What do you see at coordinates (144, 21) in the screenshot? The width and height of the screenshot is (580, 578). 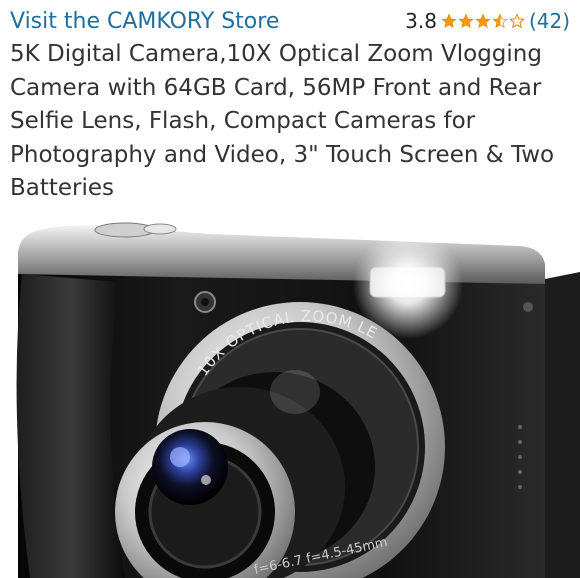 I see `visit-store-link: Visit the CAMKORY Store` at bounding box center [144, 21].